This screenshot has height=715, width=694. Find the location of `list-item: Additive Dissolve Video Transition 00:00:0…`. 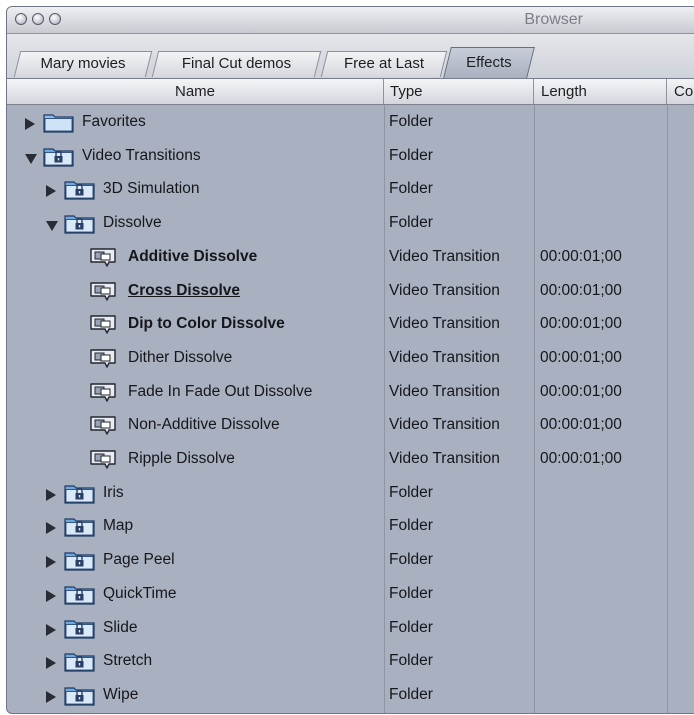

list-item: Additive Dissolve Video Transition 00:00:0… is located at coordinates (350, 257).